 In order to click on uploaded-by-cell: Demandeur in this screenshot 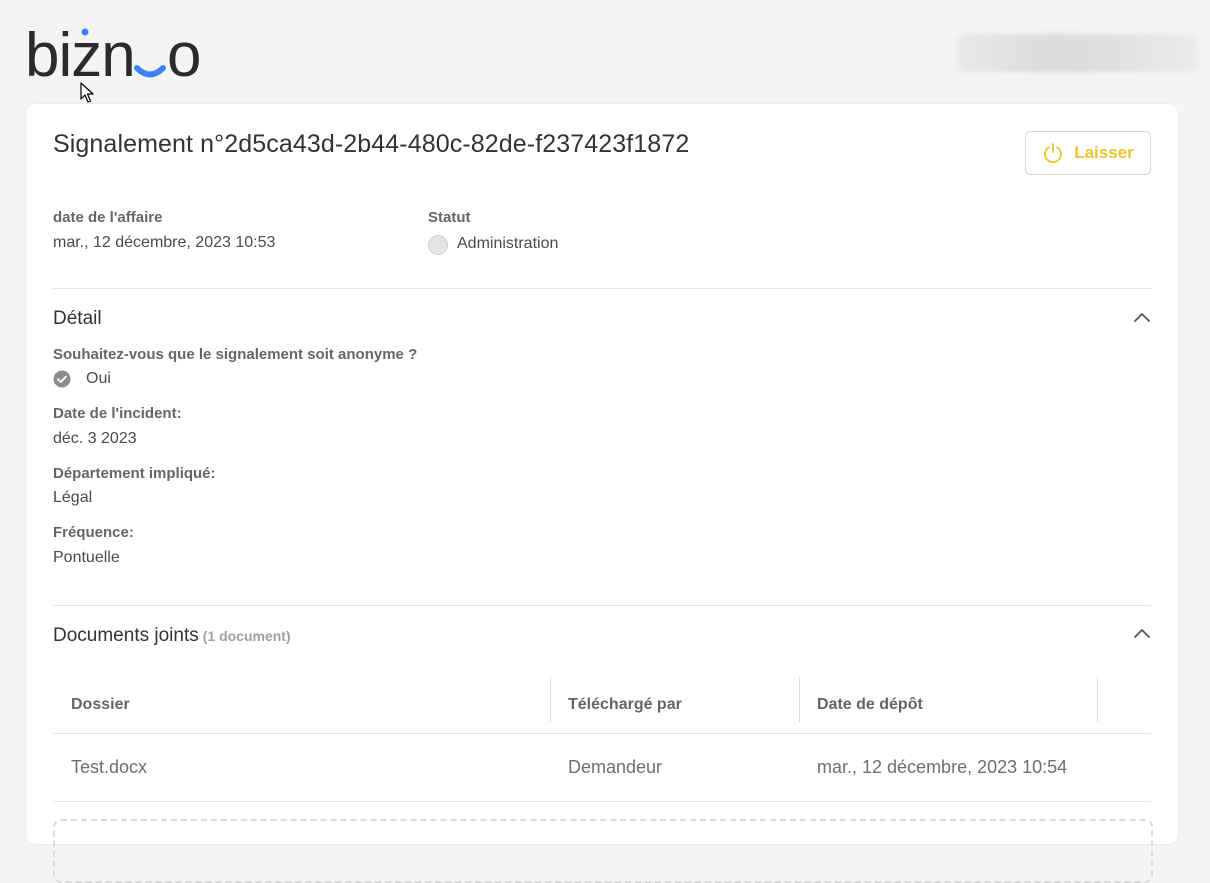, I will do `click(615, 767)`.